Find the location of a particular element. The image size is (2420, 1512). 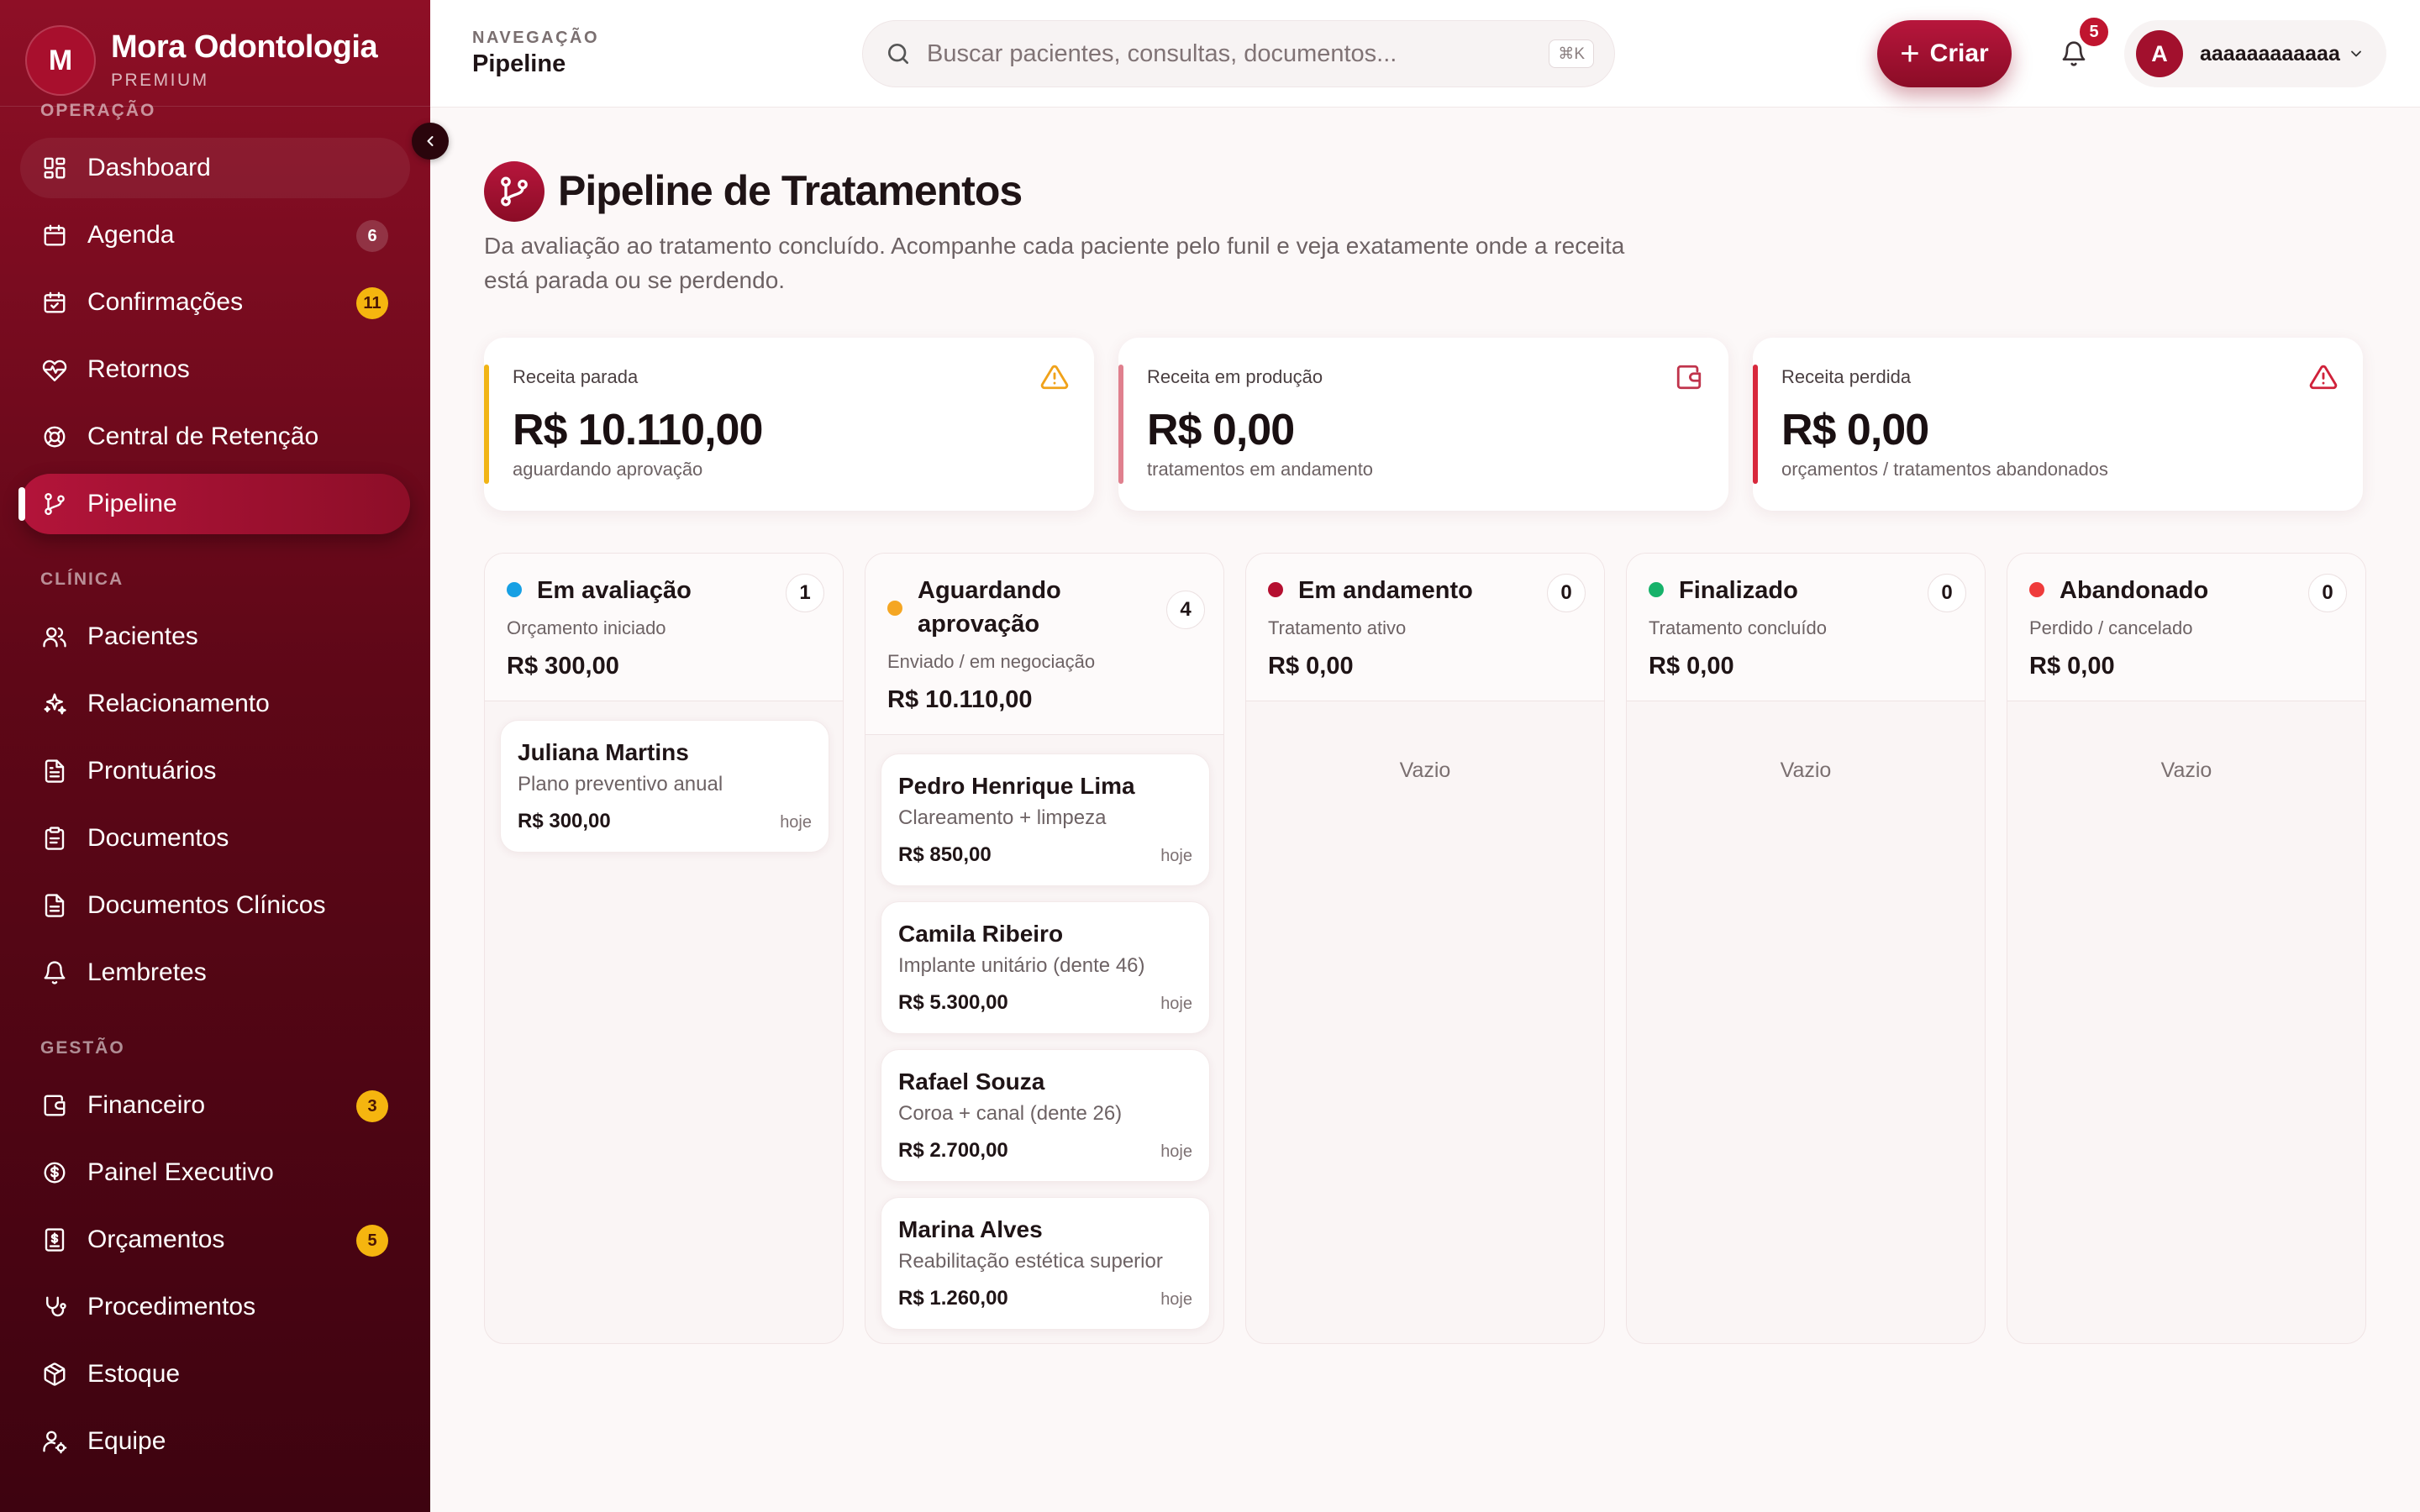

sidebar-item-label: Procedimentos is located at coordinates (172, 1306).